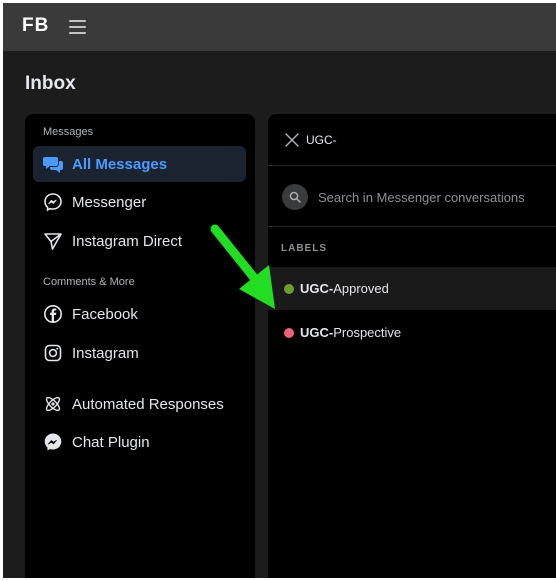 This screenshot has height=581, width=556. Describe the element at coordinates (53, 314) in the screenshot. I see `facebook-icon` at that location.